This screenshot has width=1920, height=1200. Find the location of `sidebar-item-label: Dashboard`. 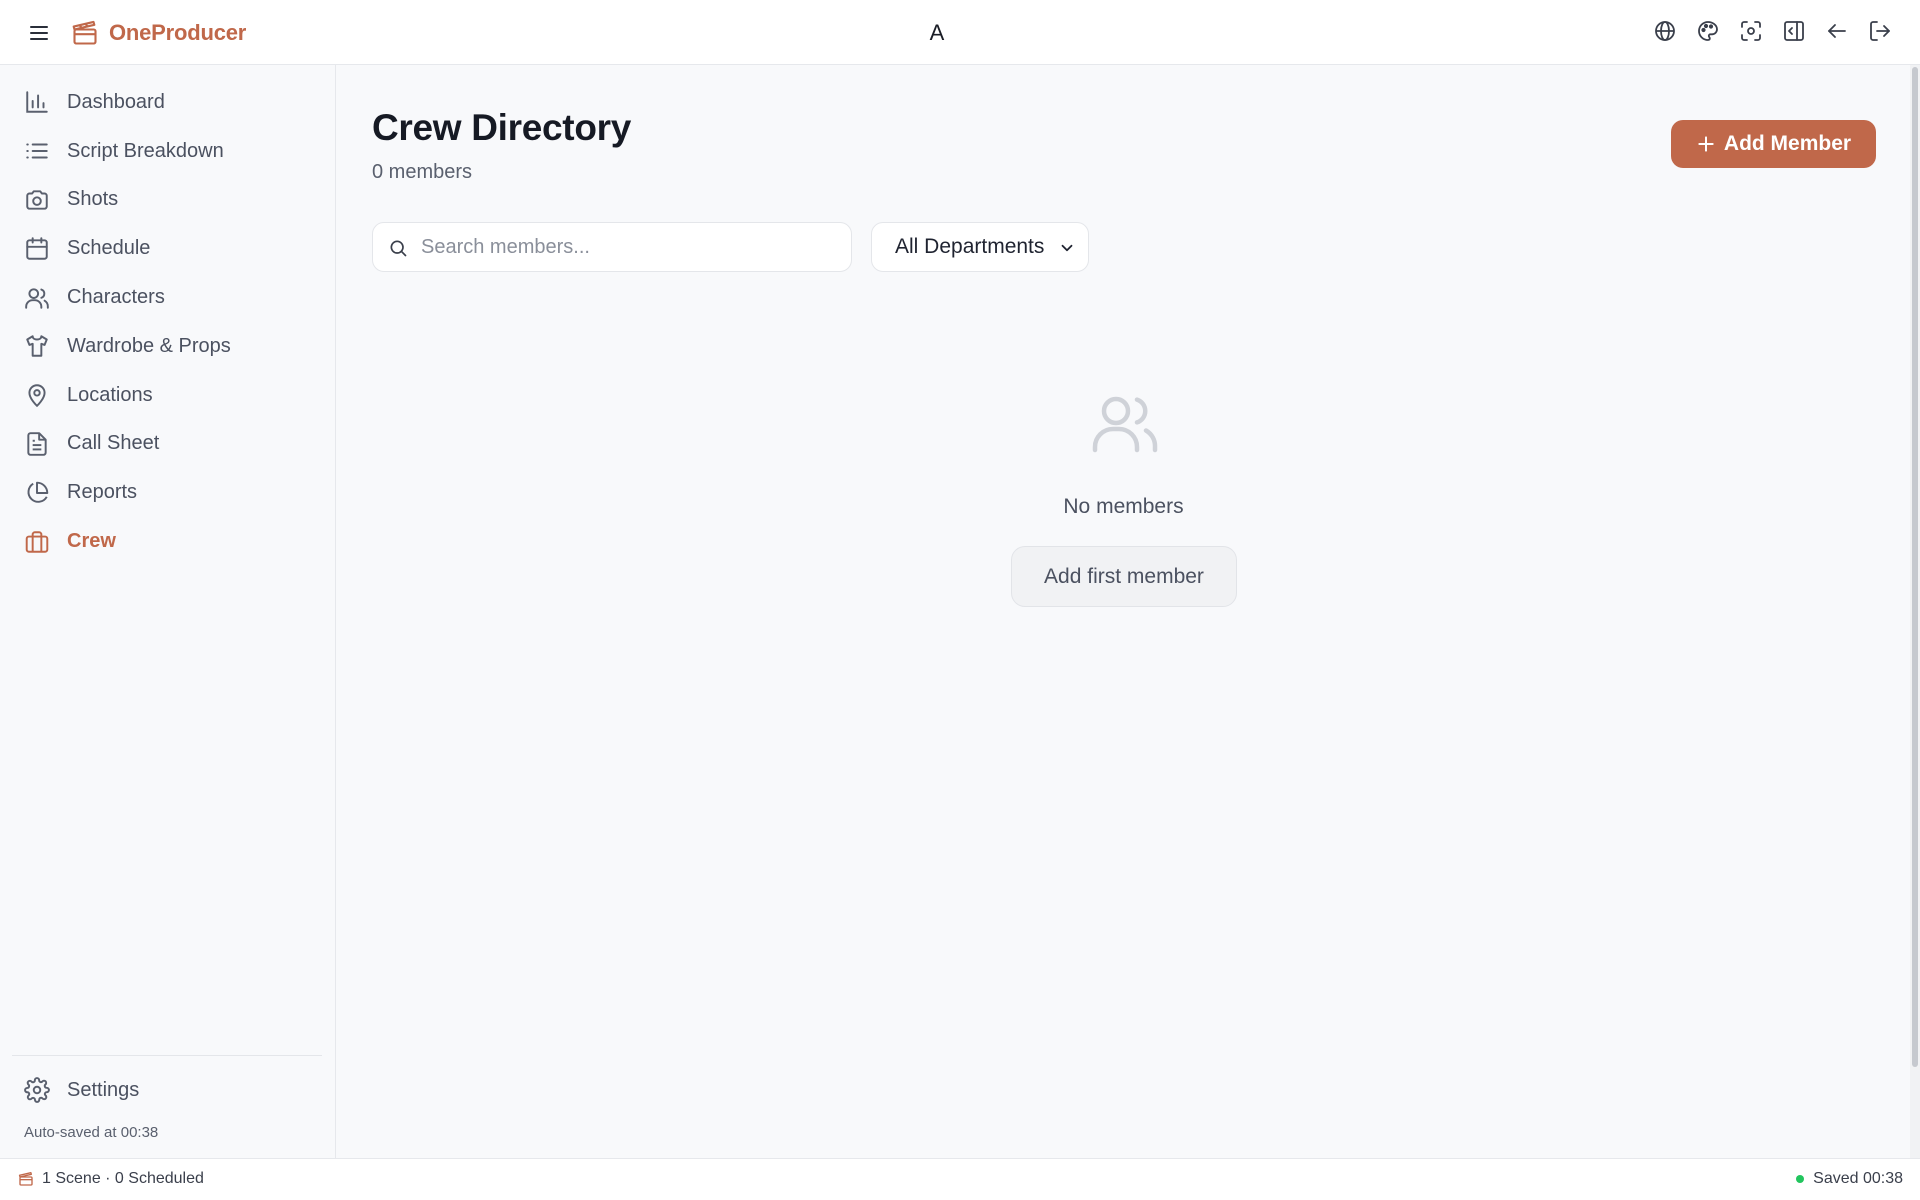

sidebar-item-label: Dashboard is located at coordinates (116, 101).